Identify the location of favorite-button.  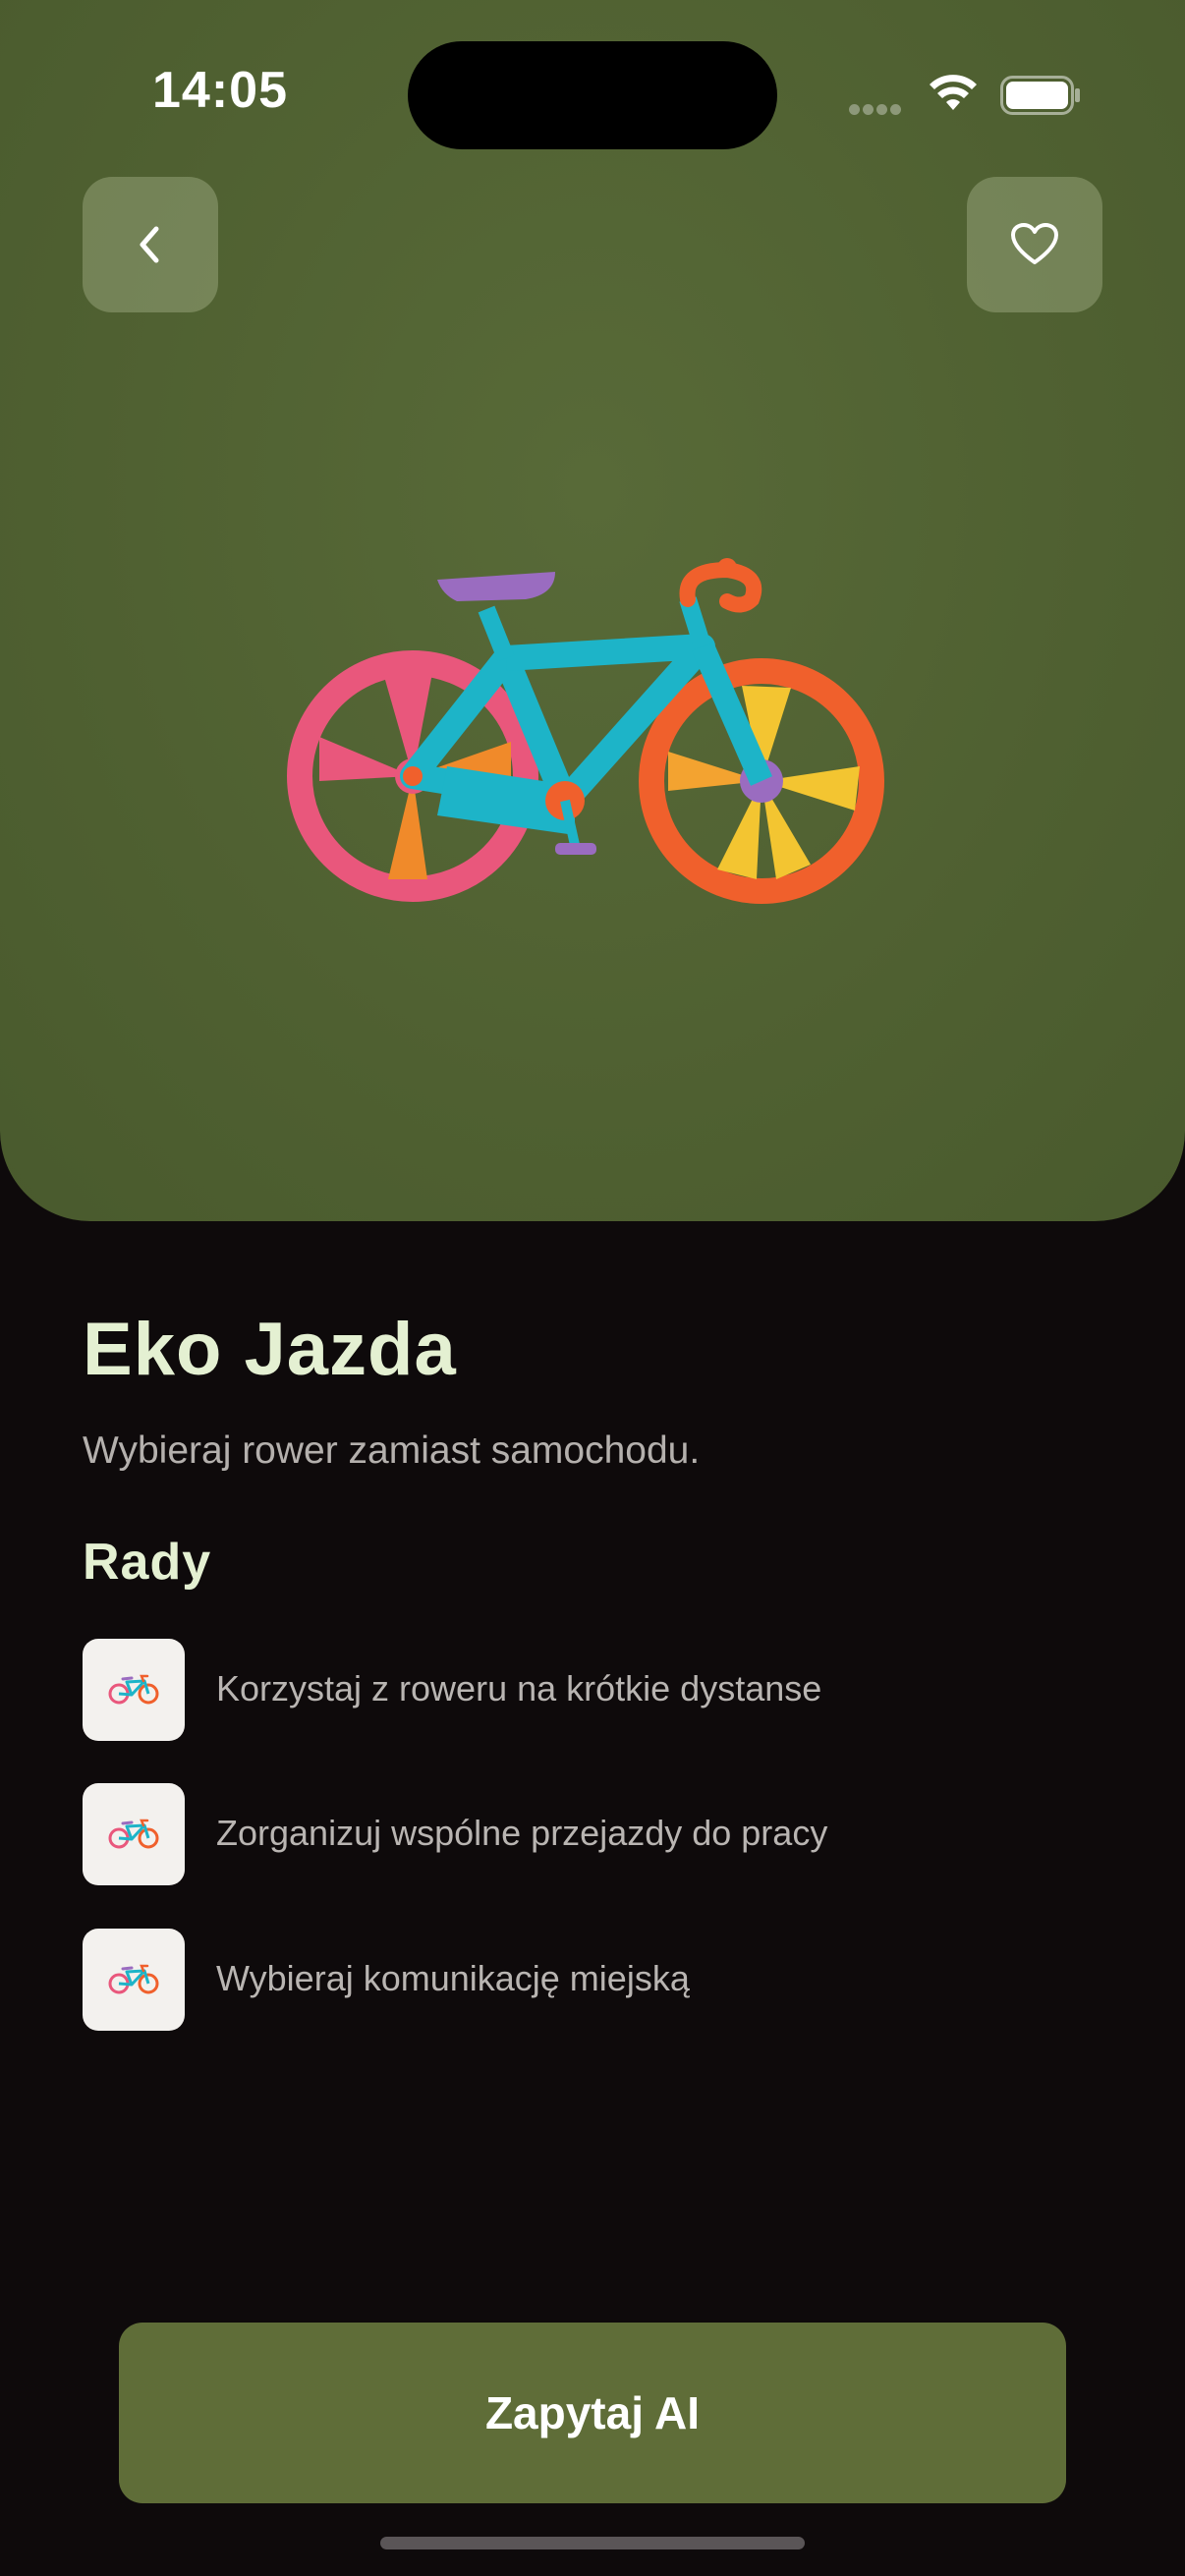
(1034, 244).